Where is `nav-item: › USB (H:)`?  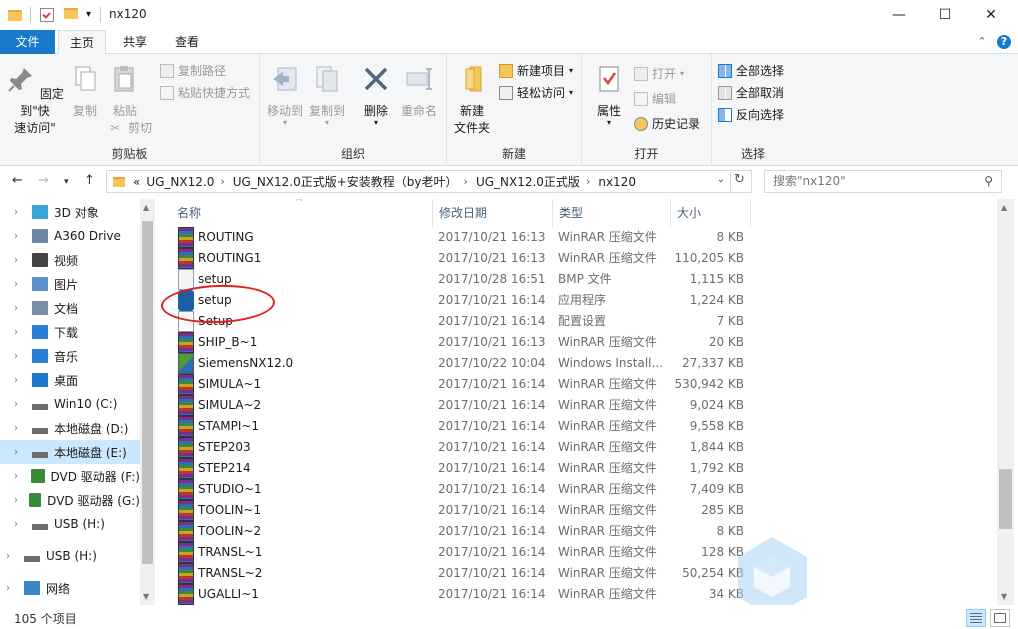
nav-item: › USB (H:) is located at coordinates (66, 556).